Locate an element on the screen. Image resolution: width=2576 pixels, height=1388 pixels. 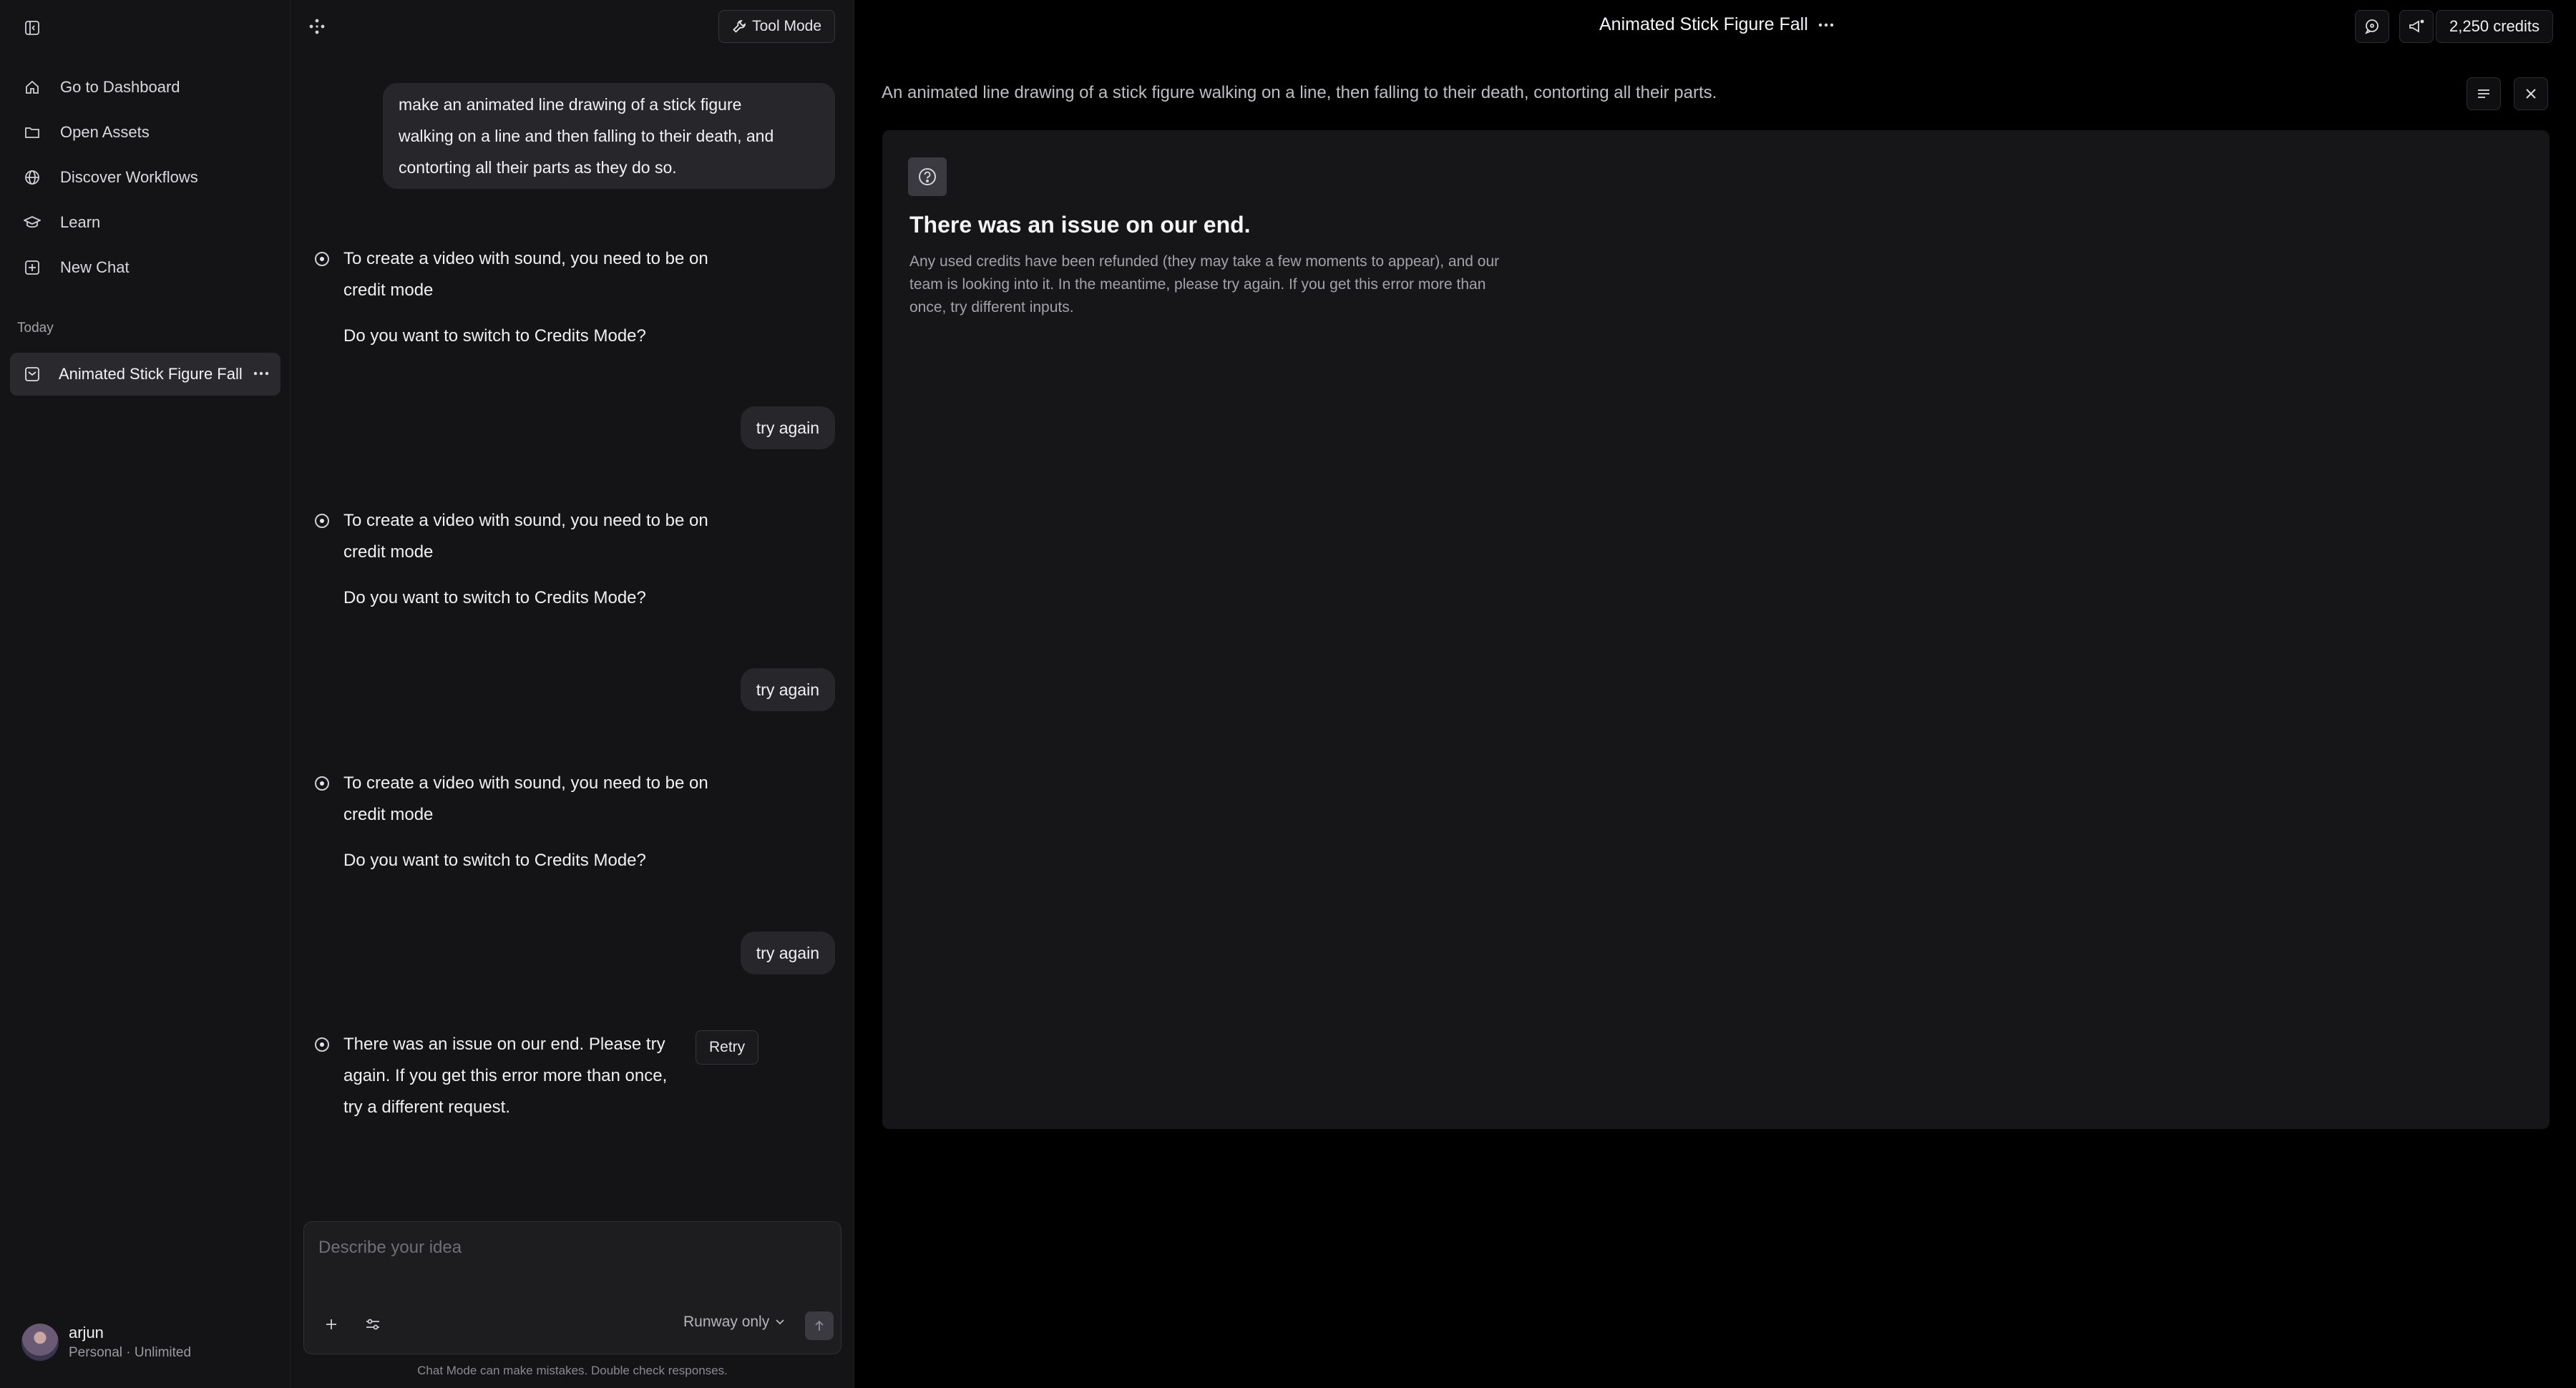
question-circle-icon is located at coordinates (928, 177).